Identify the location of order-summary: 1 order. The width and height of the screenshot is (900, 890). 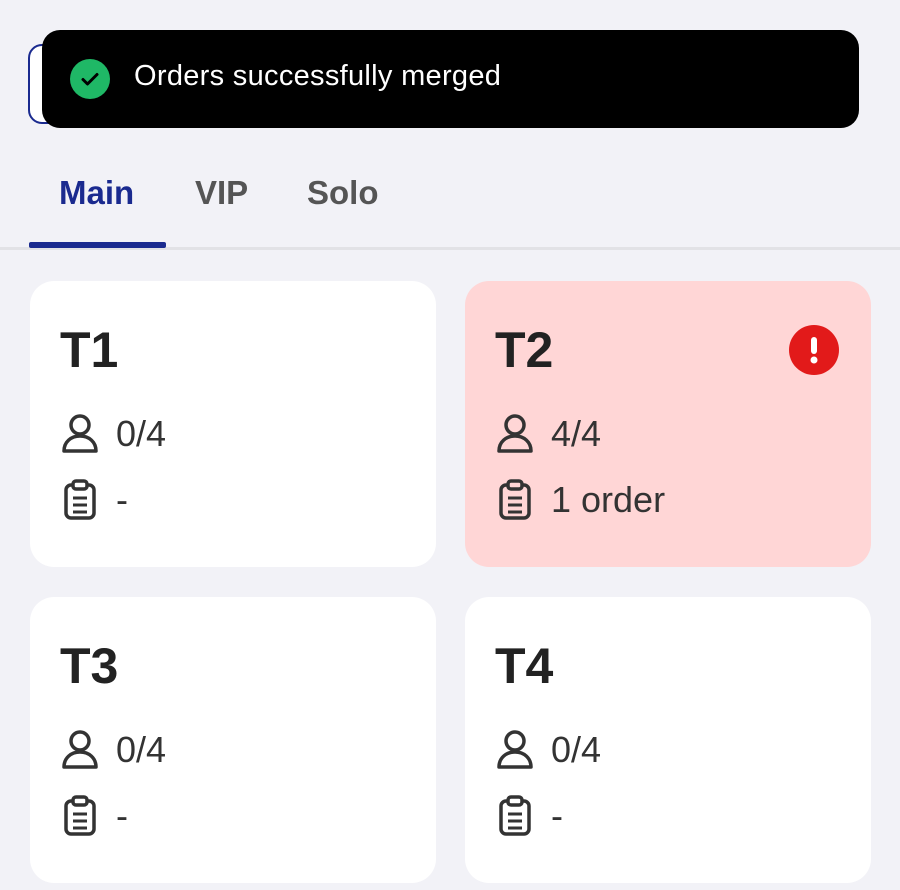
(608, 499).